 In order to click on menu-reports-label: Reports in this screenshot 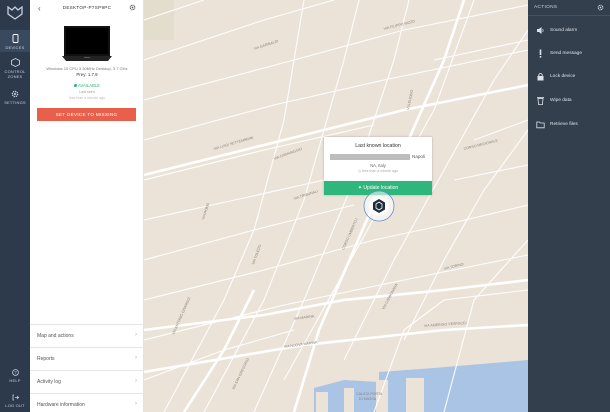, I will do `click(46, 359)`.